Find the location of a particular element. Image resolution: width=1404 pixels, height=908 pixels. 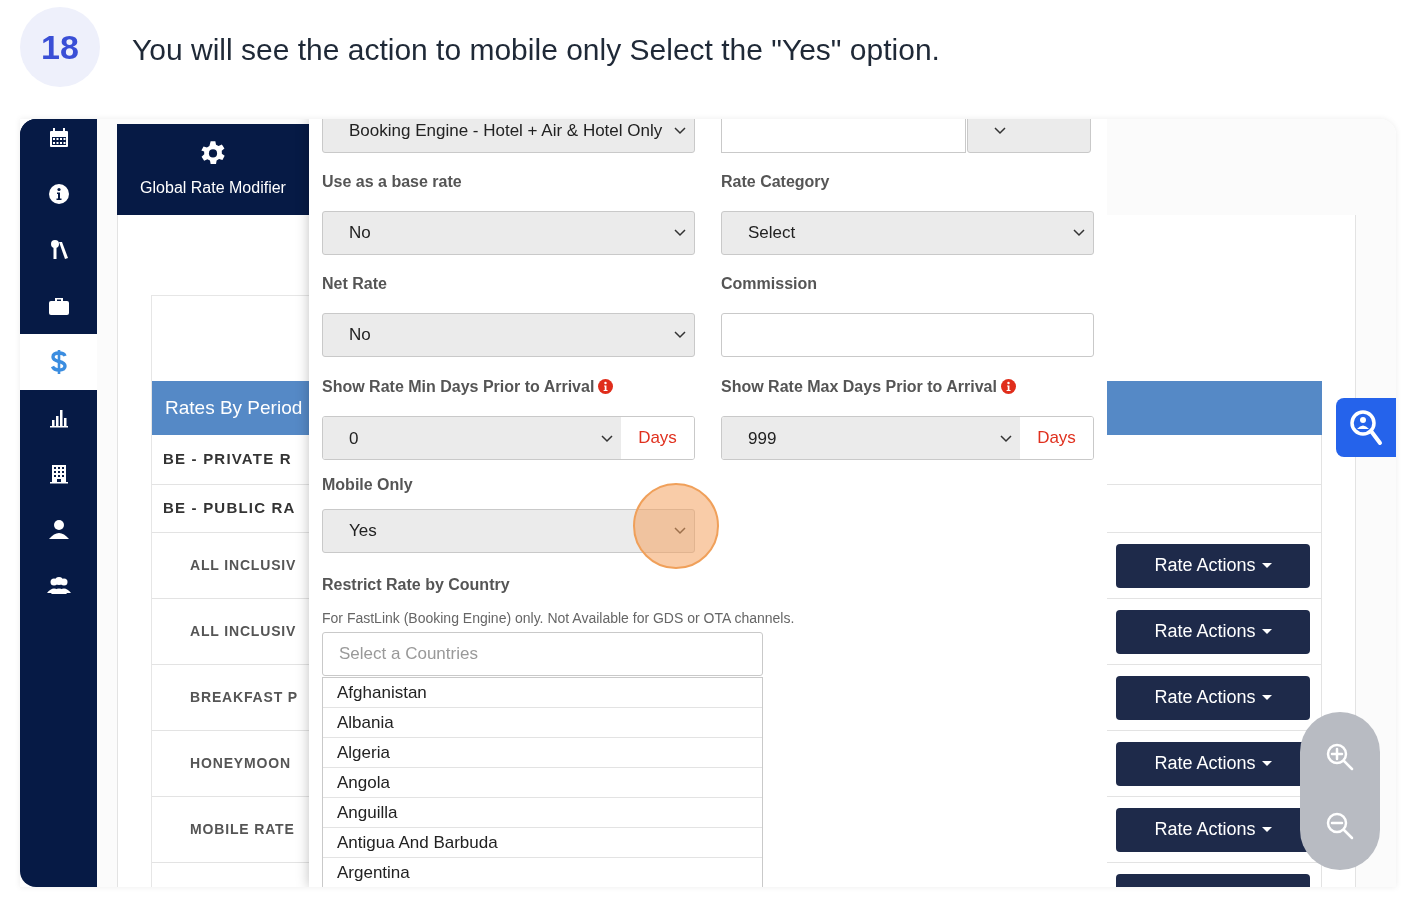

country-option: Antigua And Barbuda is located at coordinates (542, 843).